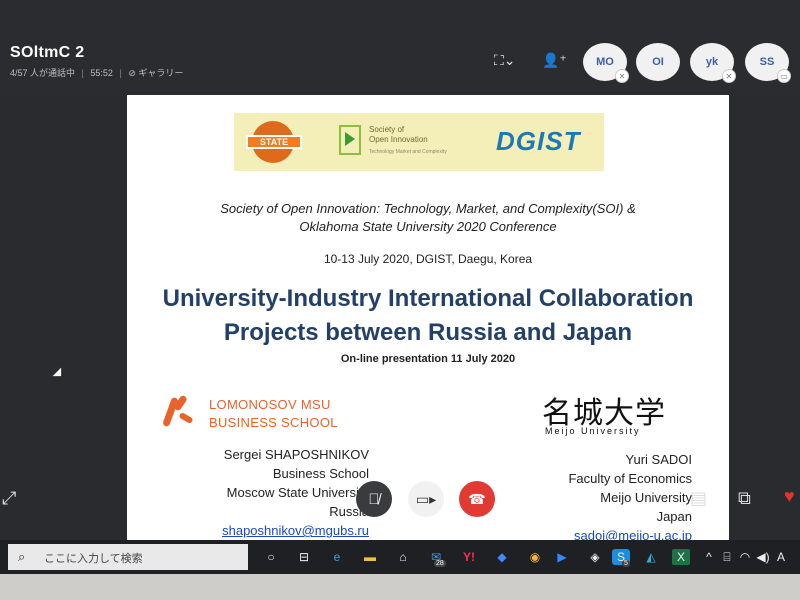 Image resolution: width=800 pixels, height=600 pixels. Describe the element at coordinates (428, 359) in the screenshot. I see `presentation-date: On-line presentation 11 July 2020` at that location.